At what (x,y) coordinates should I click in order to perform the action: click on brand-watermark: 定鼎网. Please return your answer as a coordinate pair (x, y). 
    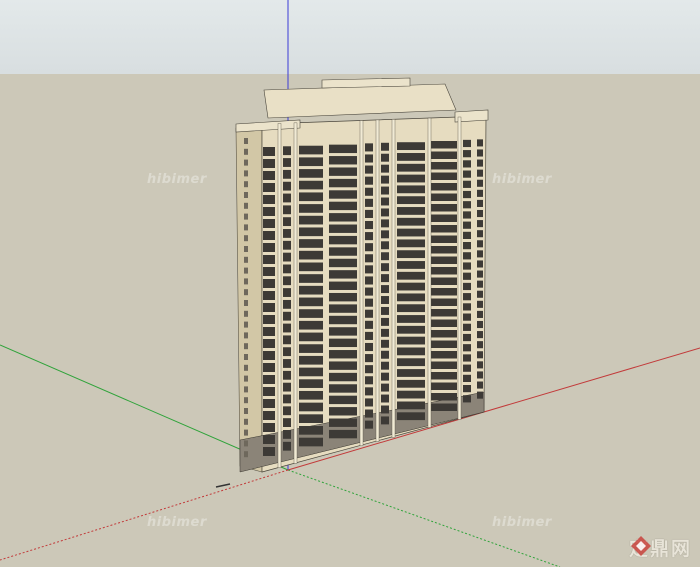
    Looking at the image, I should click on (660, 547).